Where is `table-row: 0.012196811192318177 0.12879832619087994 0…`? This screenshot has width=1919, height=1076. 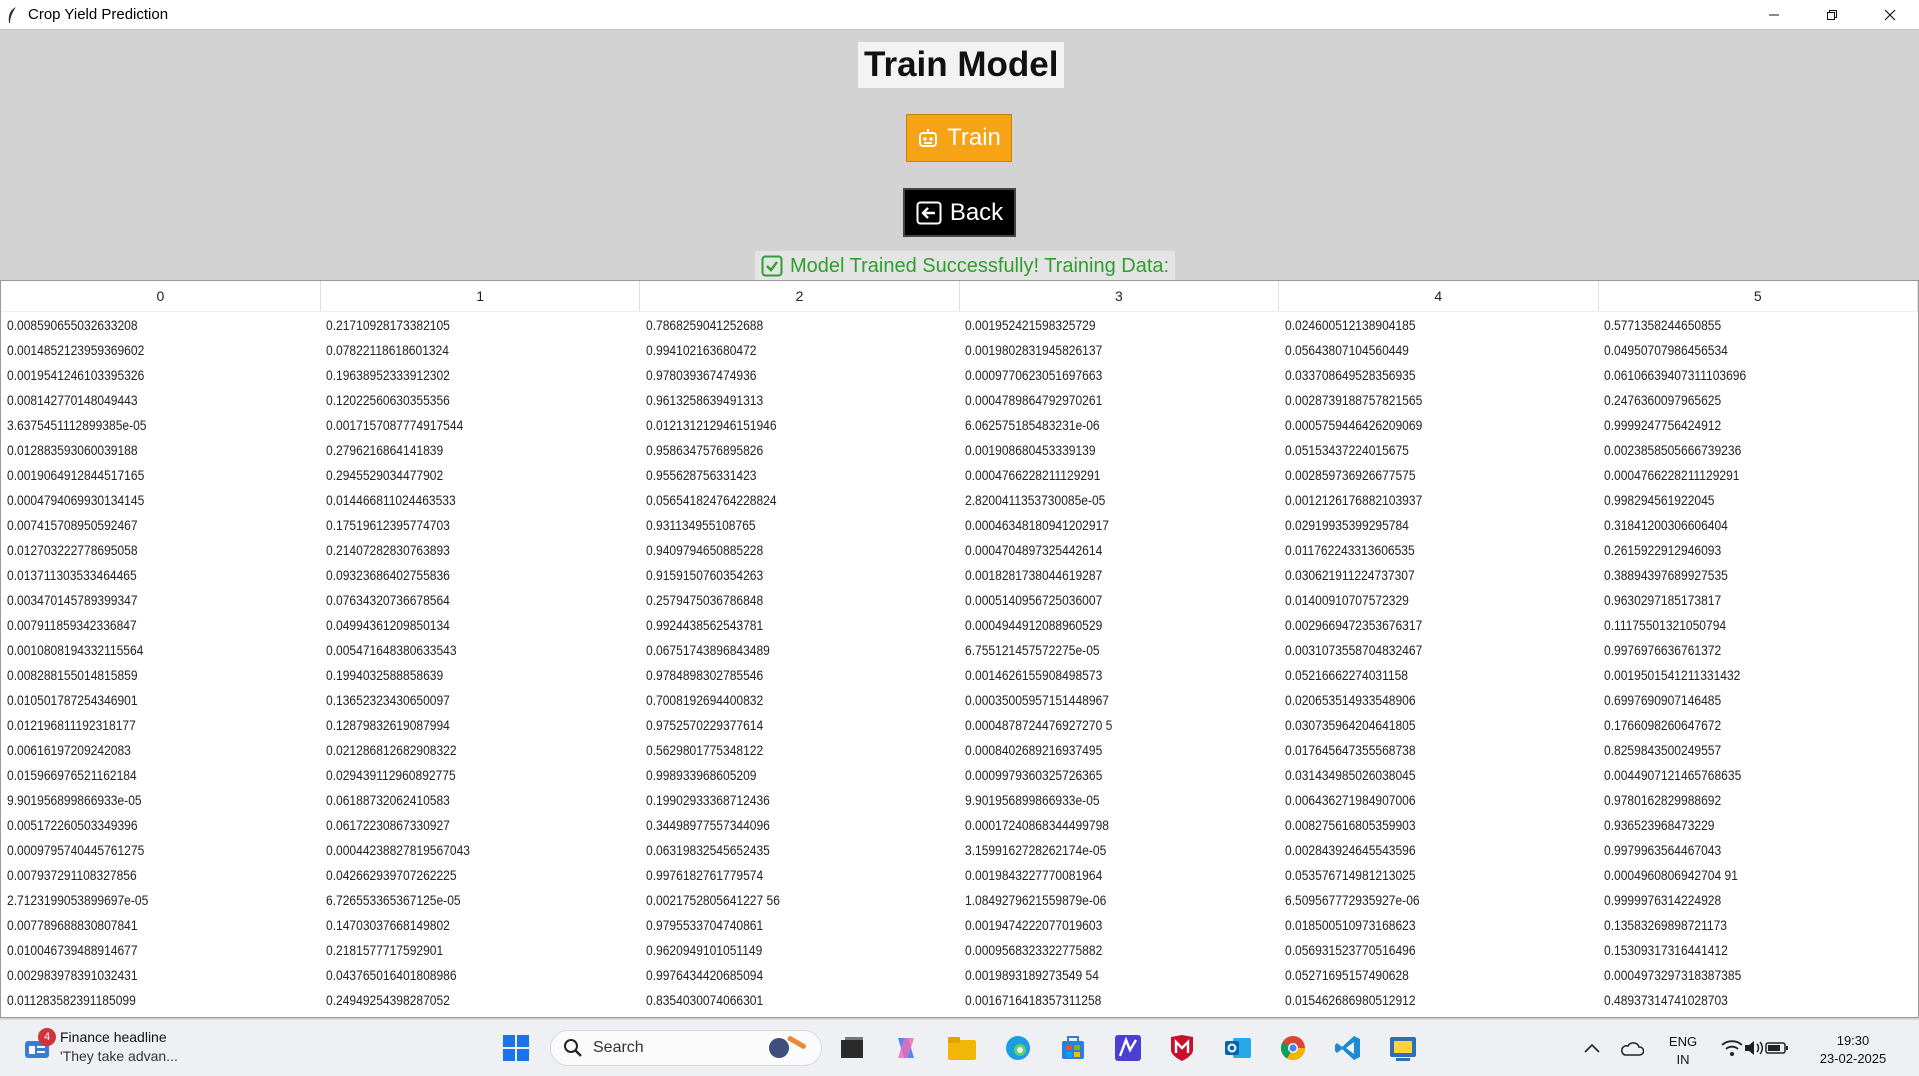
table-row: 0.012196811192318177 0.12879832619087994 0… is located at coordinates (959, 724).